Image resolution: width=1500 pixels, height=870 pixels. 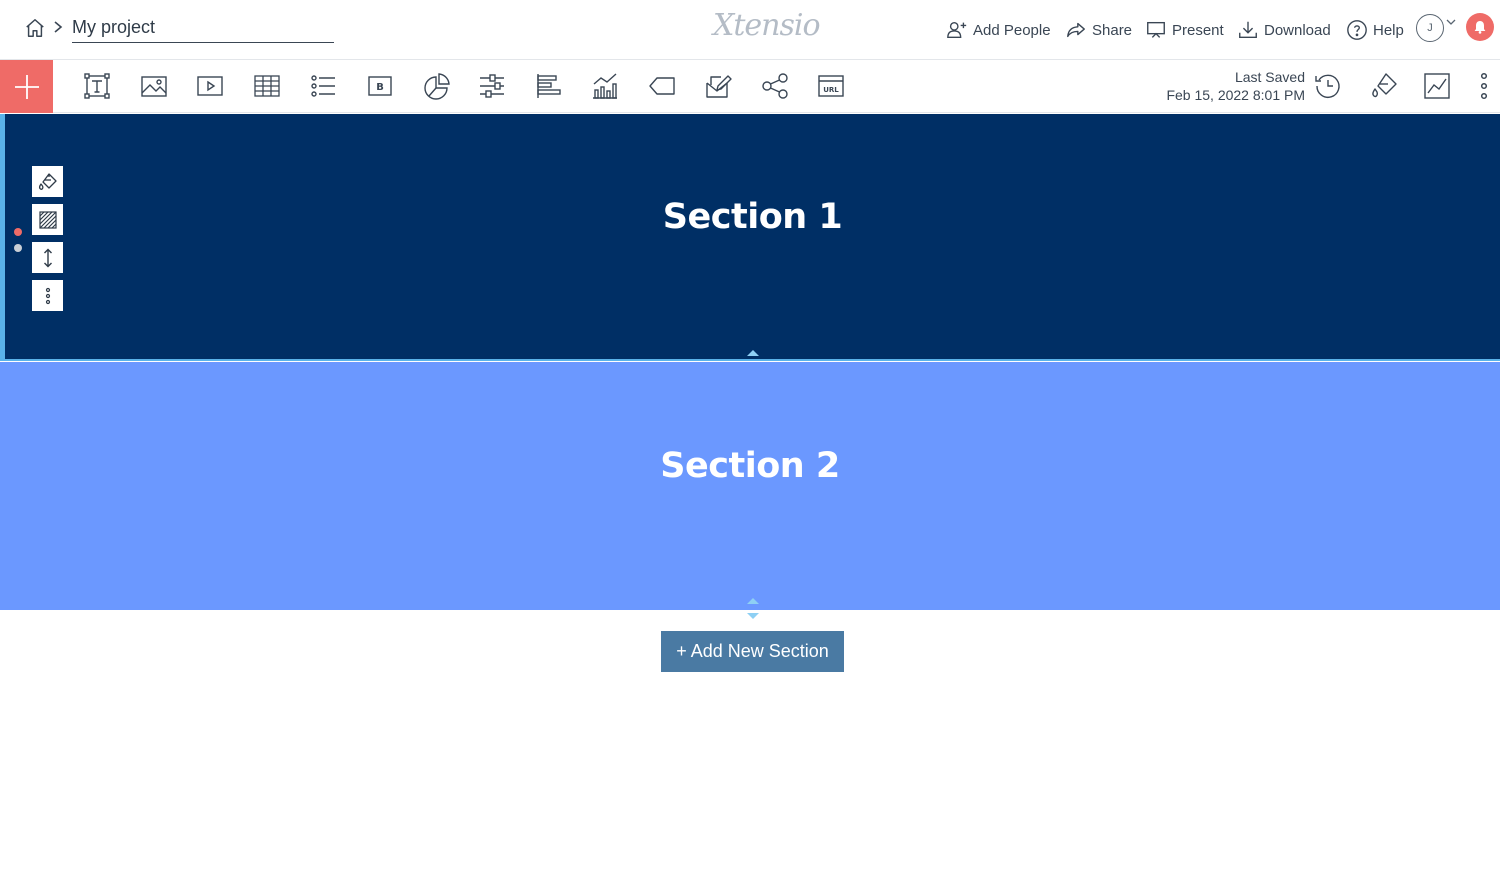 I want to click on section-title: Section 1, so click(x=753, y=278).